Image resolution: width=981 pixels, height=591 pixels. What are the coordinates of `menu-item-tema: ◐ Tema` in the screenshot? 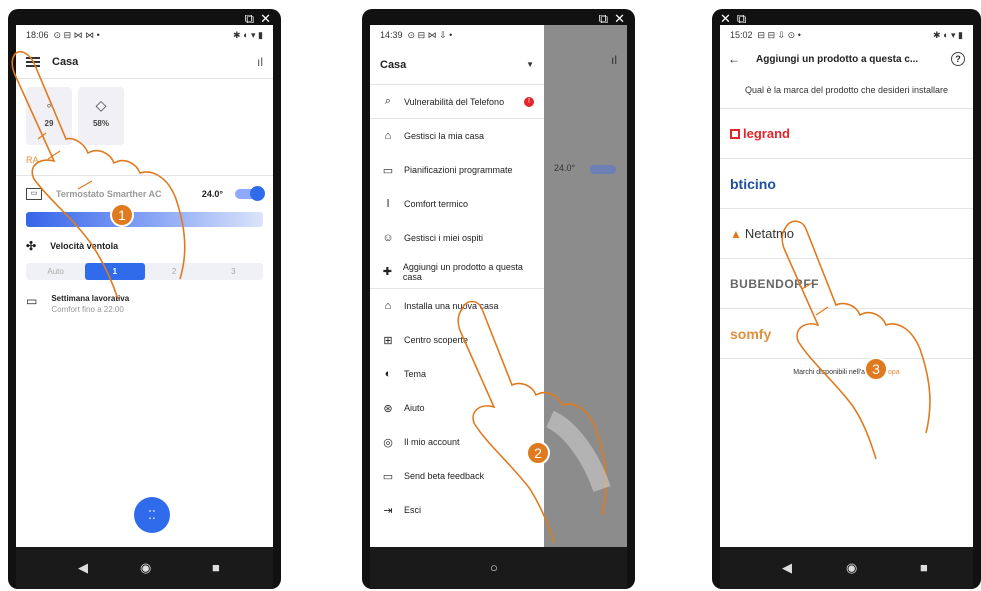 It's located at (457, 374).